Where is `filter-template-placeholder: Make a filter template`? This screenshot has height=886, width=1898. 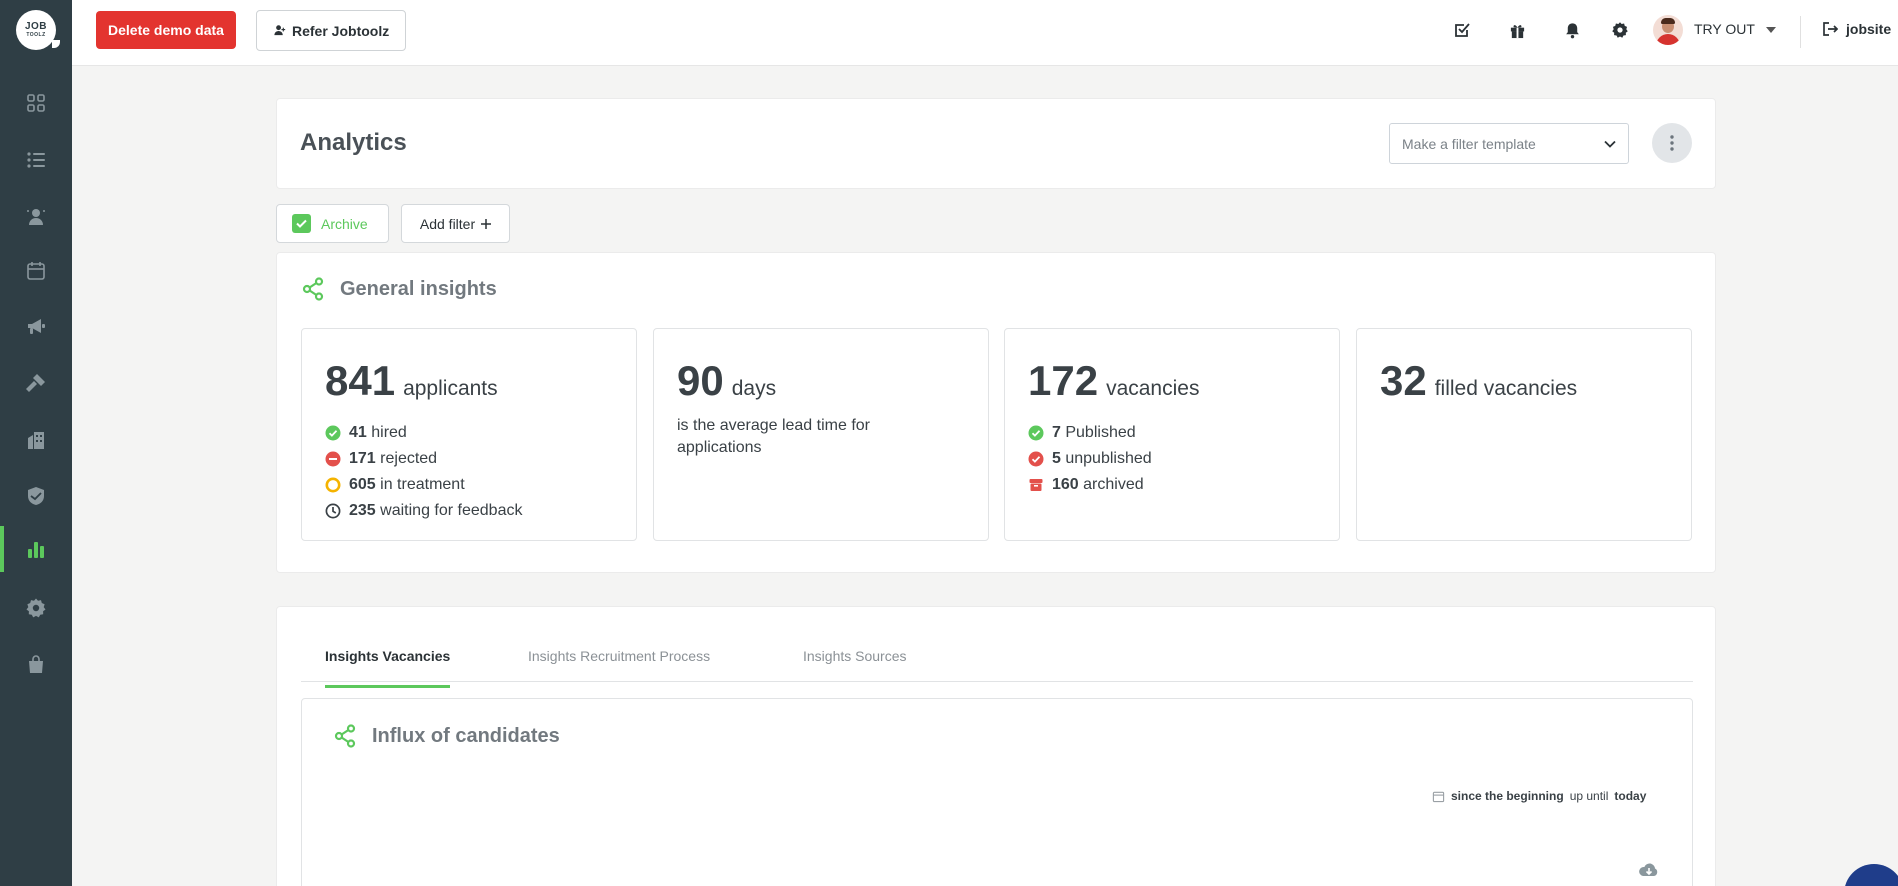 filter-template-placeholder: Make a filter template is located at coordinates (1469, 143).